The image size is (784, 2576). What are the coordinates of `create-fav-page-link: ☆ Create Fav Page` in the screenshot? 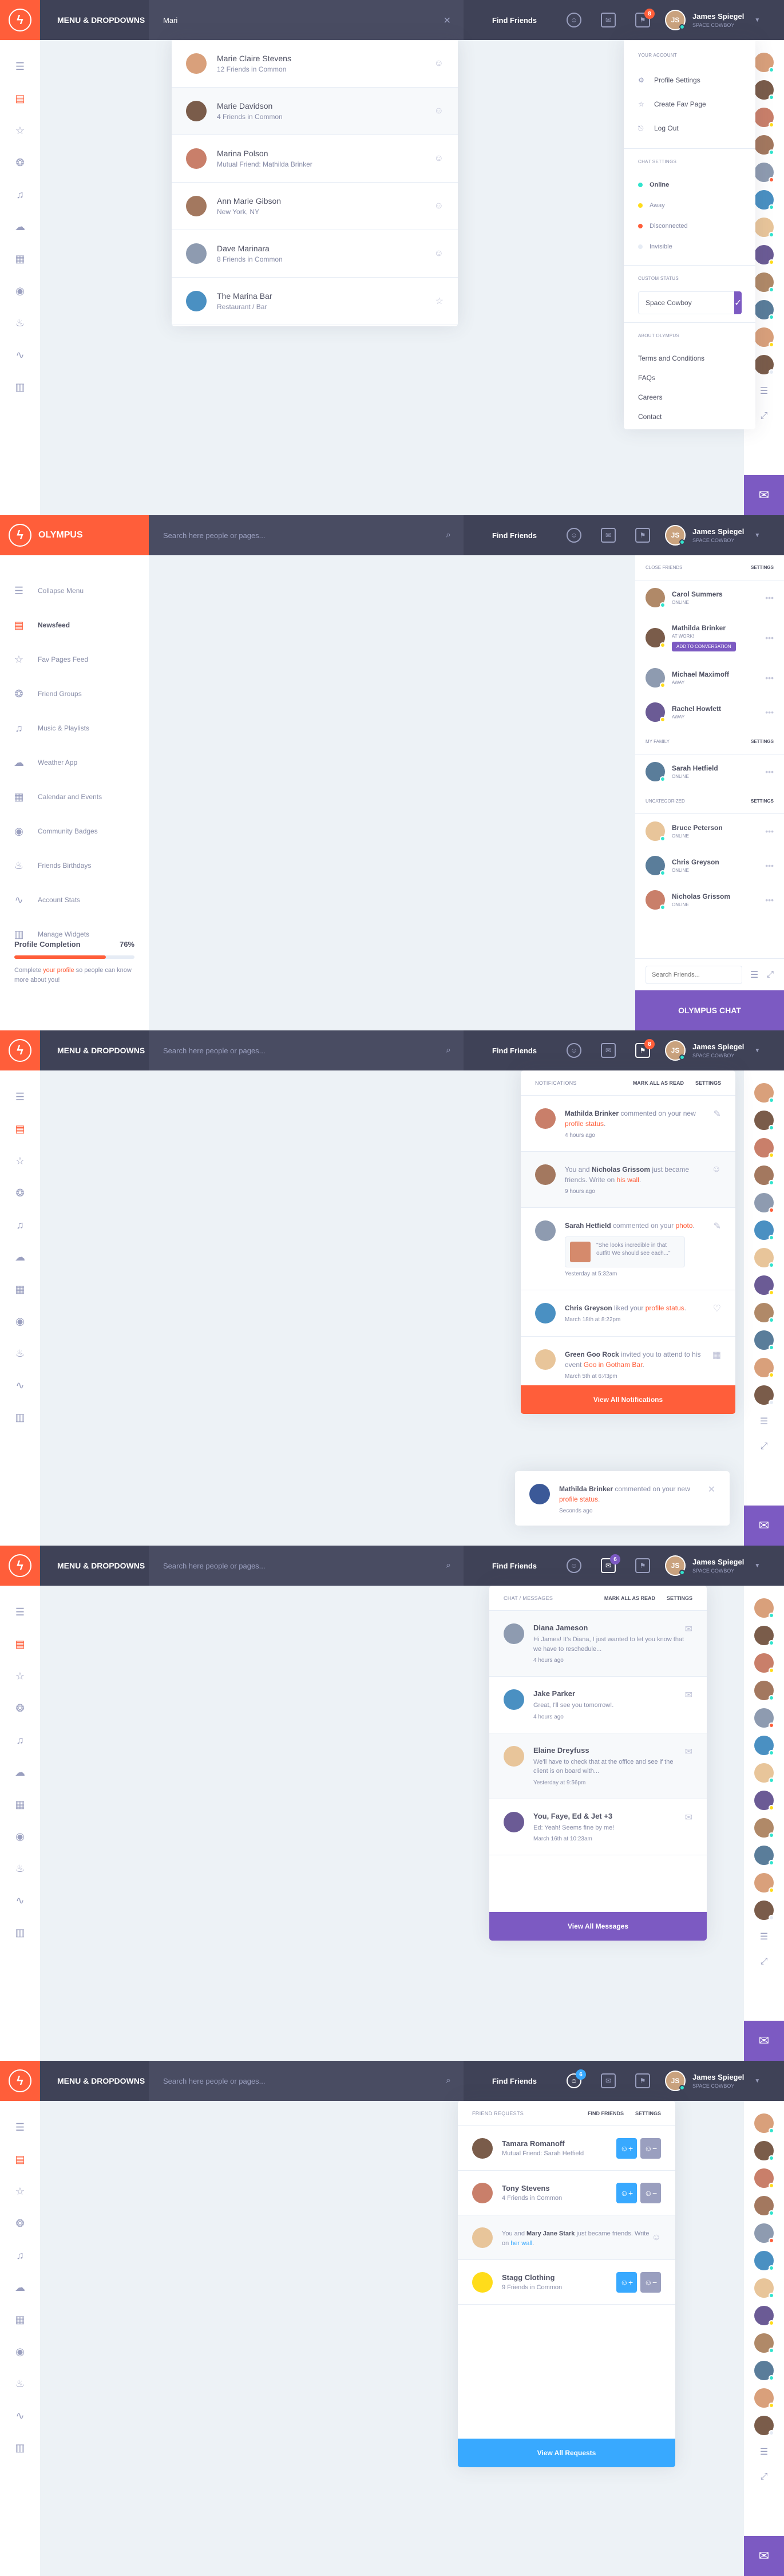 It's located at (689, 104).